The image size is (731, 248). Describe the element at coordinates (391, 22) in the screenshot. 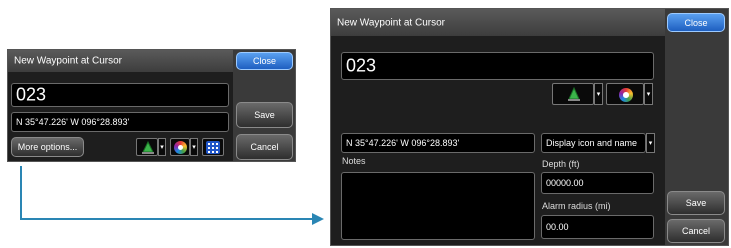

I see `large-dialog-title: New Waypoint at Cursor` at that location.